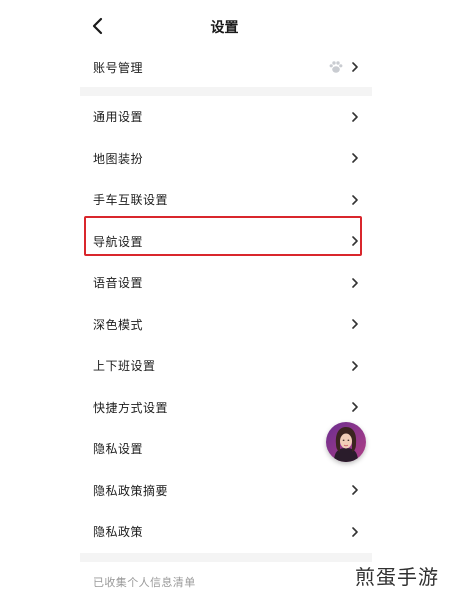 The height and width of the screenshot is (600, 449). What do you see at coordinates (118, 158) in the screenshot?
I see `list-item-label: 地图装扮` at bounding box center [118, 158].